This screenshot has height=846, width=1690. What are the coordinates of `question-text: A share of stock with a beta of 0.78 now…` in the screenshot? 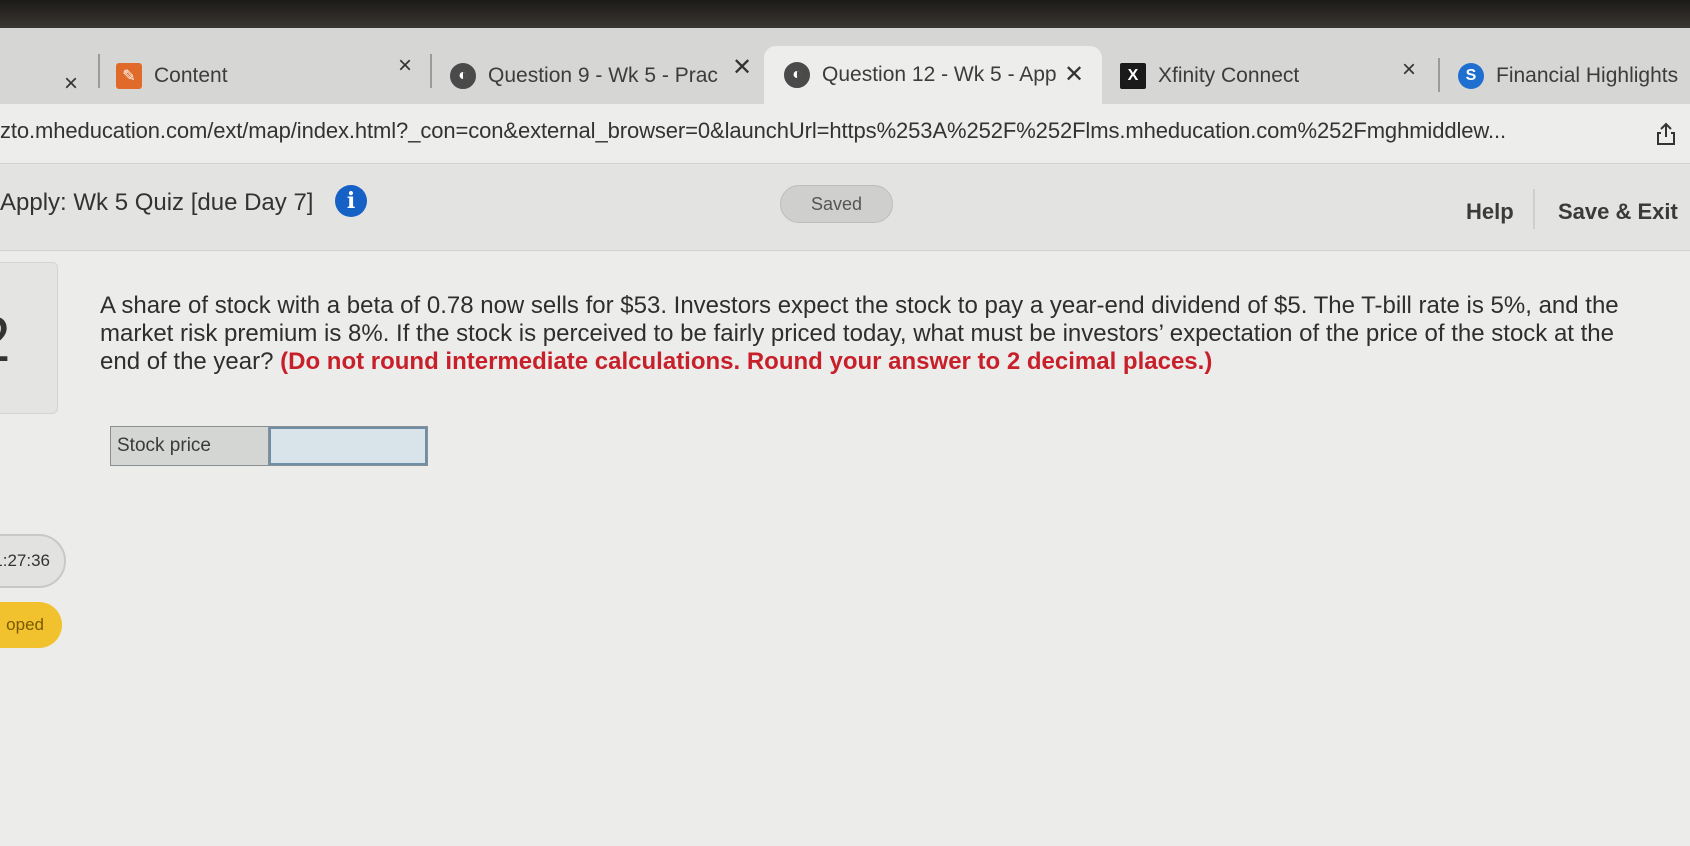 It's located at (860, 334).